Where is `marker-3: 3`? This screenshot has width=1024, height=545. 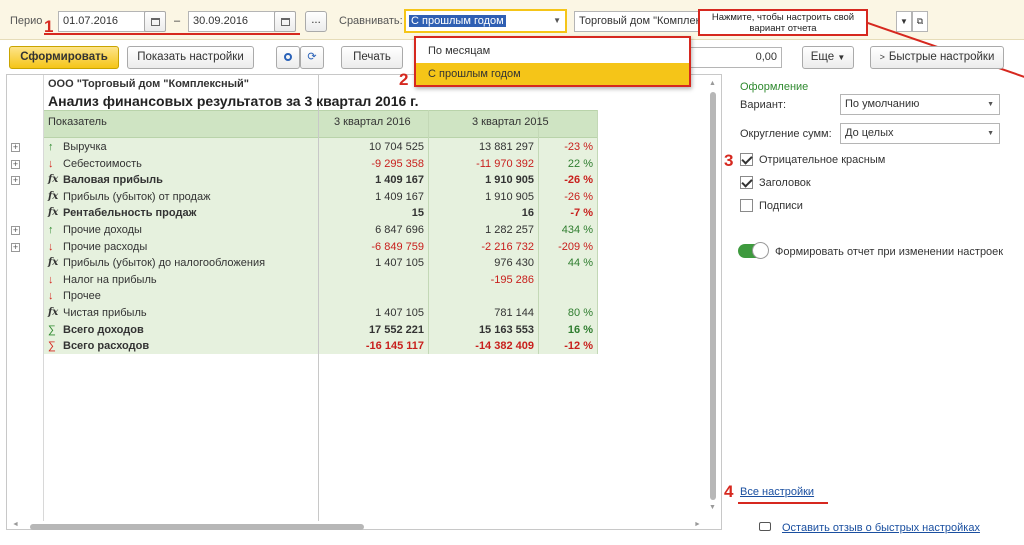 marker-3: 3 is located at coordinates (729, 160).